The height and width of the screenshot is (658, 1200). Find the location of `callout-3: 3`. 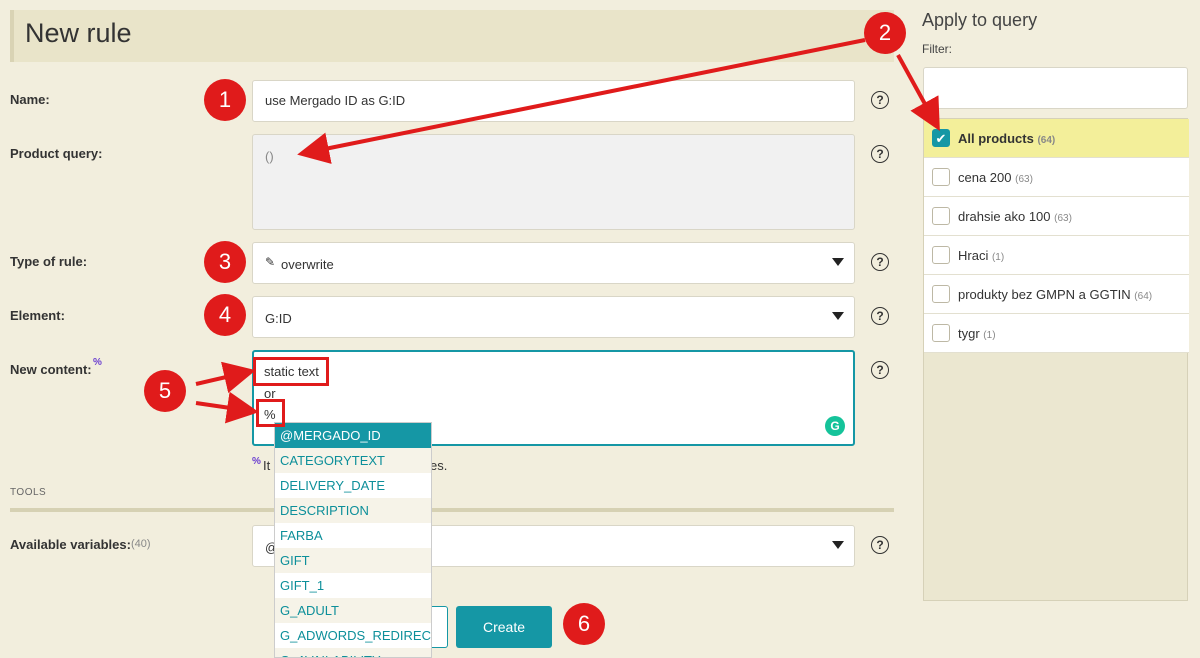

callout-3: 3 is located at coordinates (225, 262).